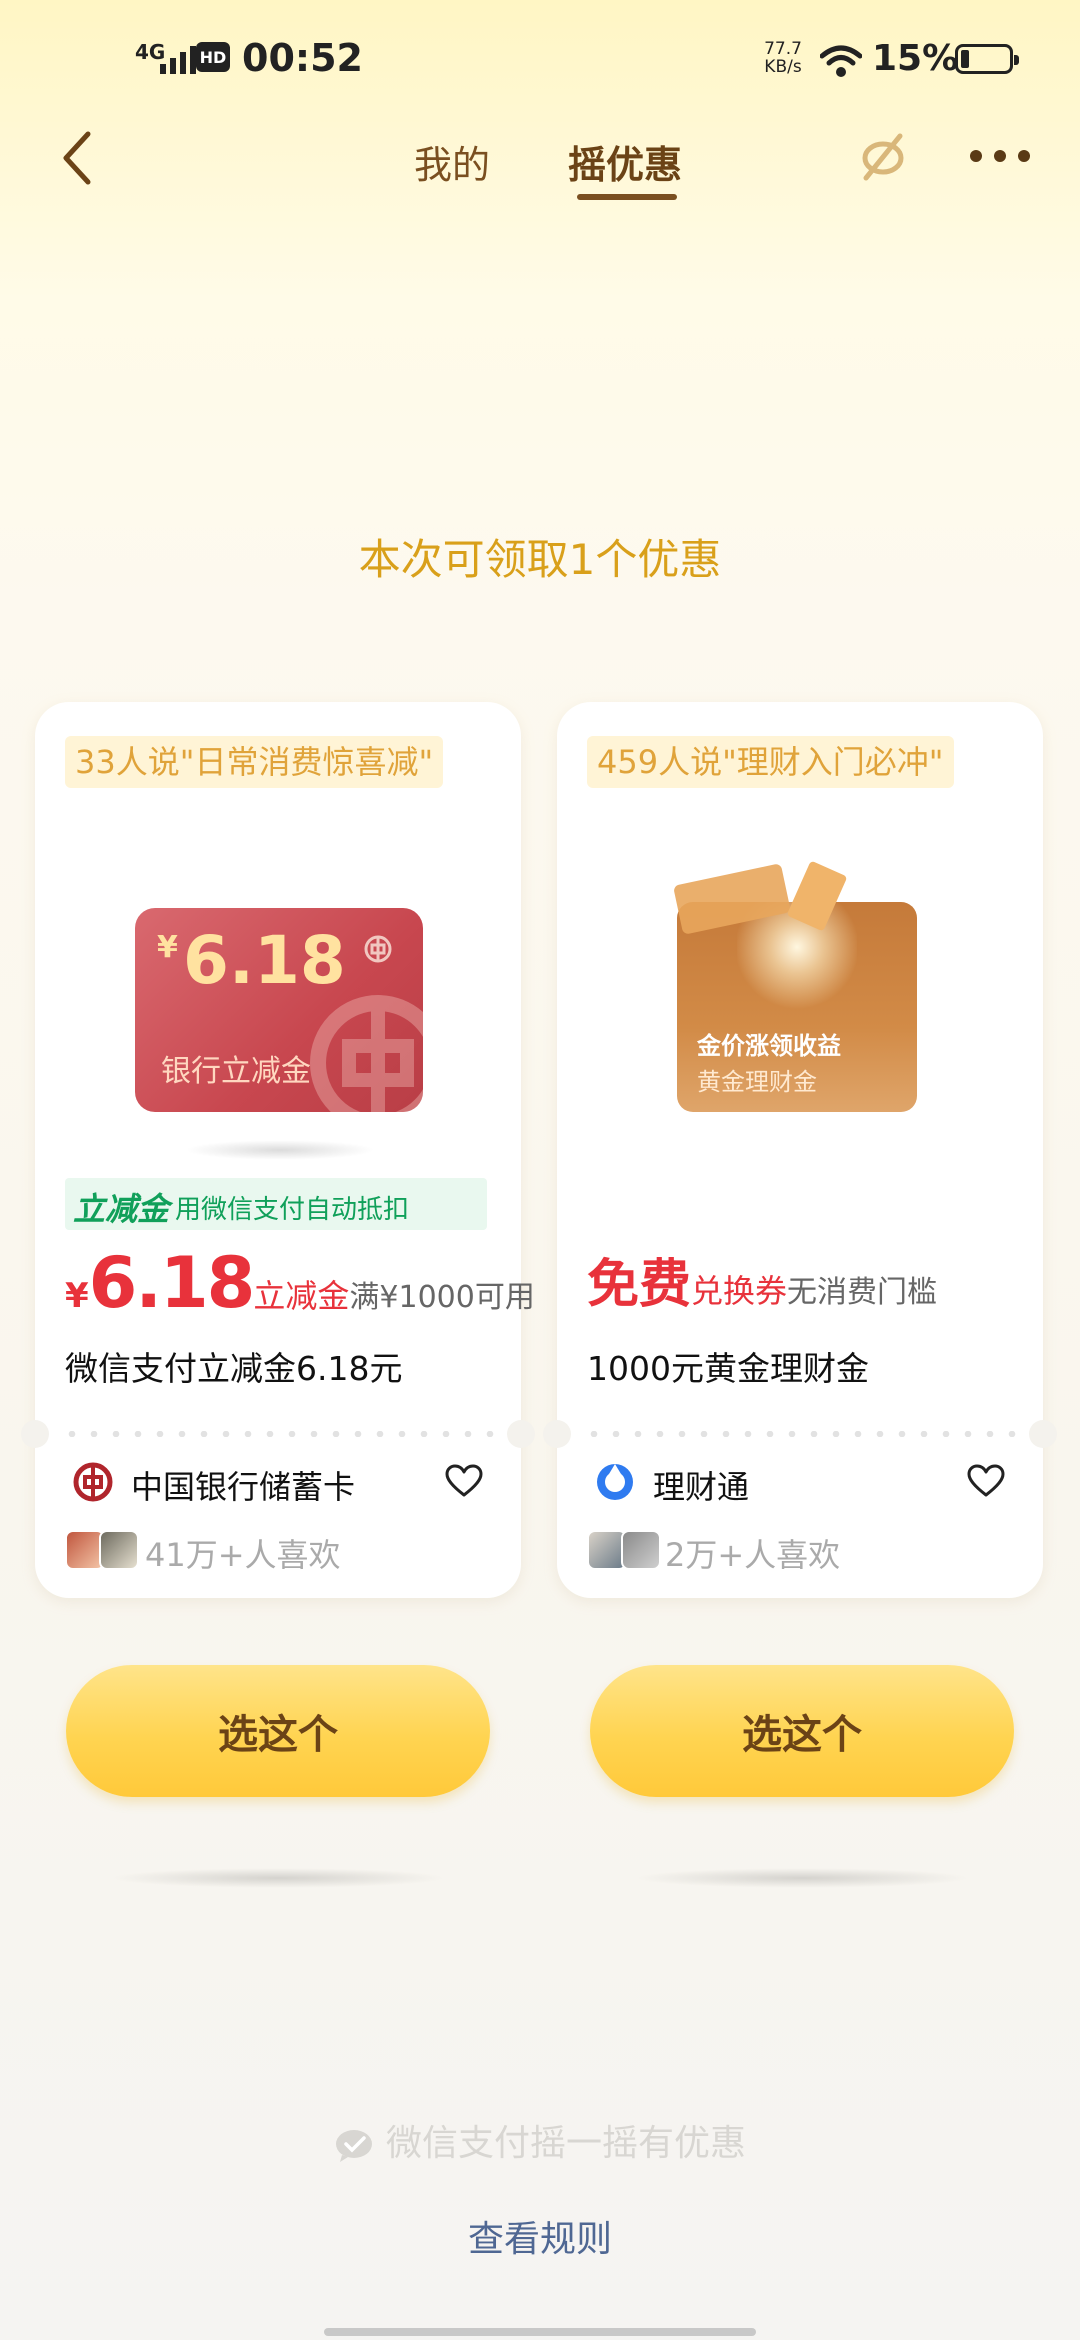 The image size is (1080, 2340). Describe the element at coordinates (540, 2236) in the screenshot. I see `view-rules-link: 查看规则` at that location.